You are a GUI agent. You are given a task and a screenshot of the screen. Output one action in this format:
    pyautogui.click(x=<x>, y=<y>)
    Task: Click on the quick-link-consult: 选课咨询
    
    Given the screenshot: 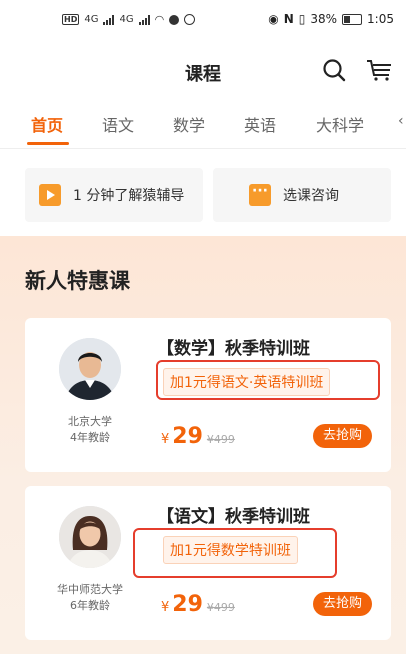 What is the action you would take?
    pyautogui.click(x=302, y=195)
    